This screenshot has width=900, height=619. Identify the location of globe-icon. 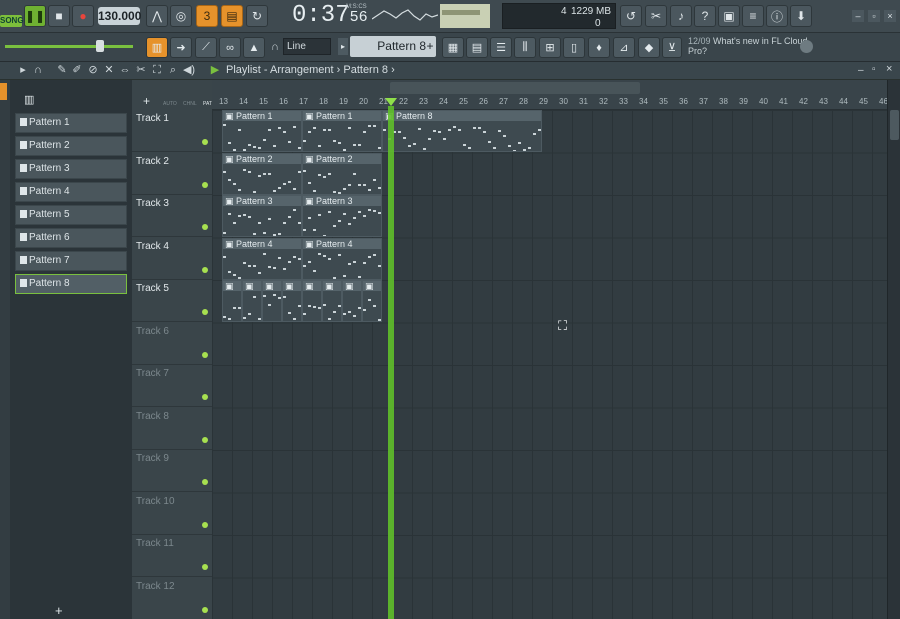
(806, 46).